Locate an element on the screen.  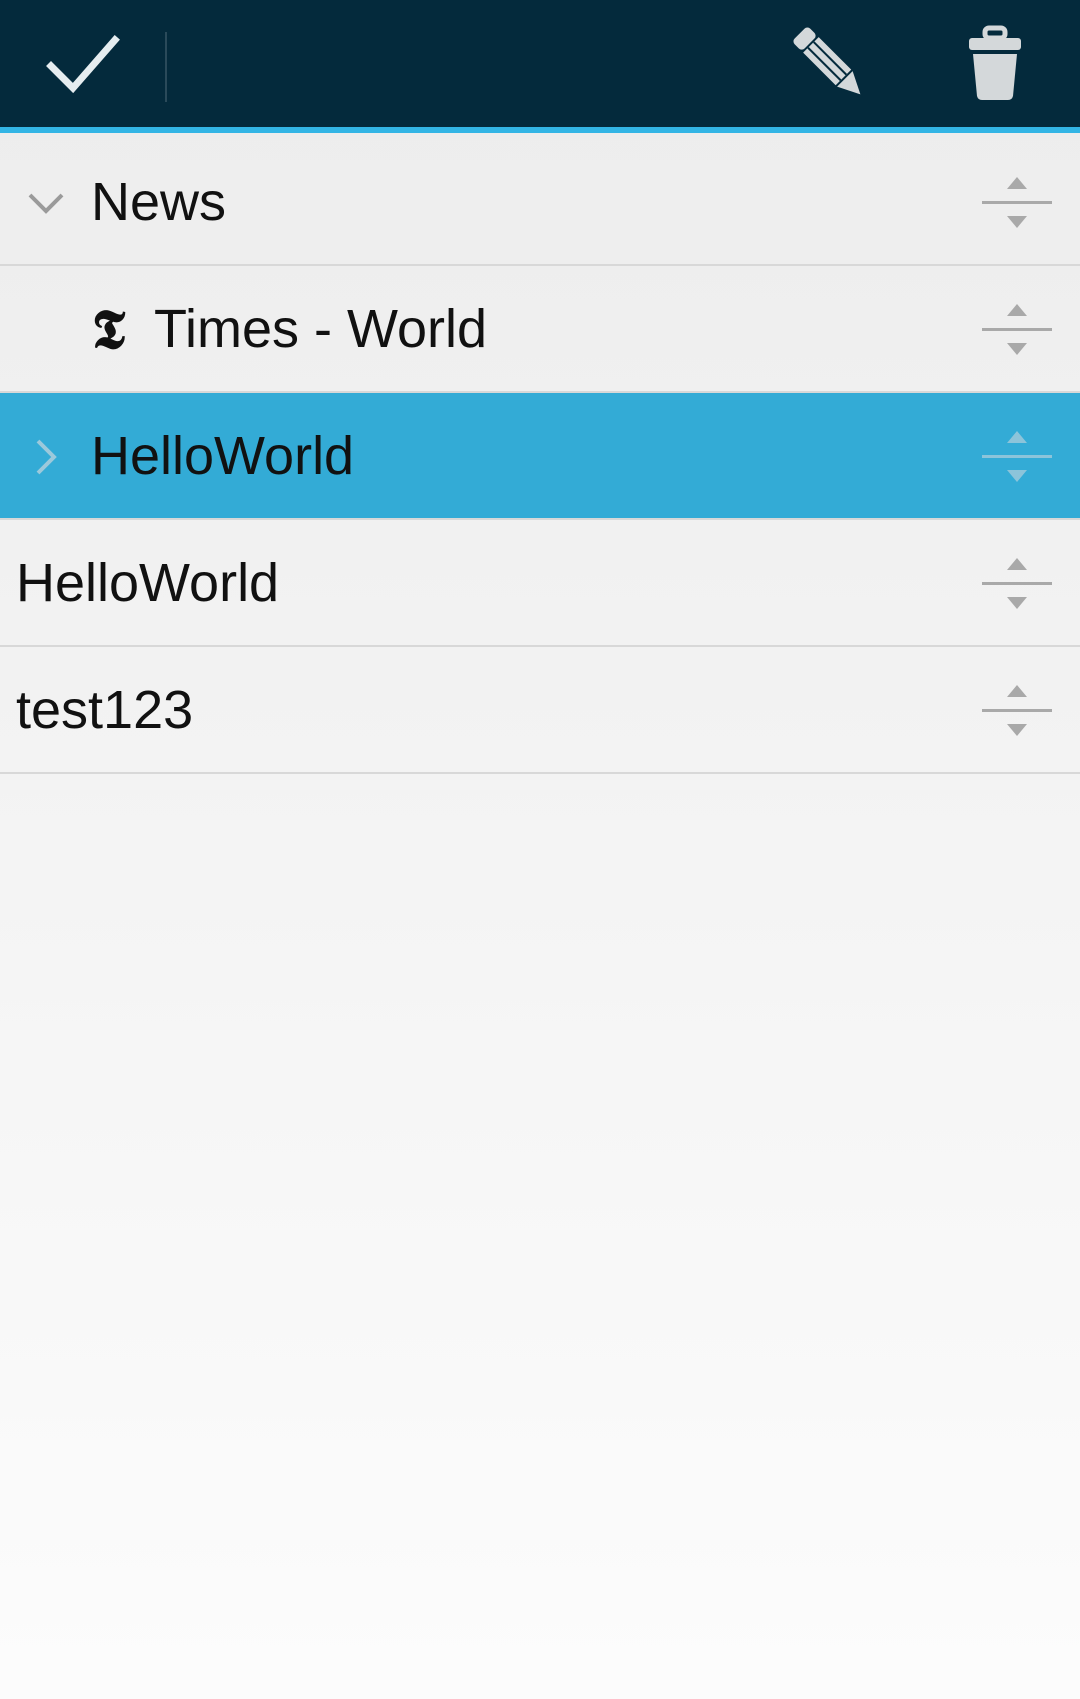
list-item-label: test123 is located at coordinates (105, 709).